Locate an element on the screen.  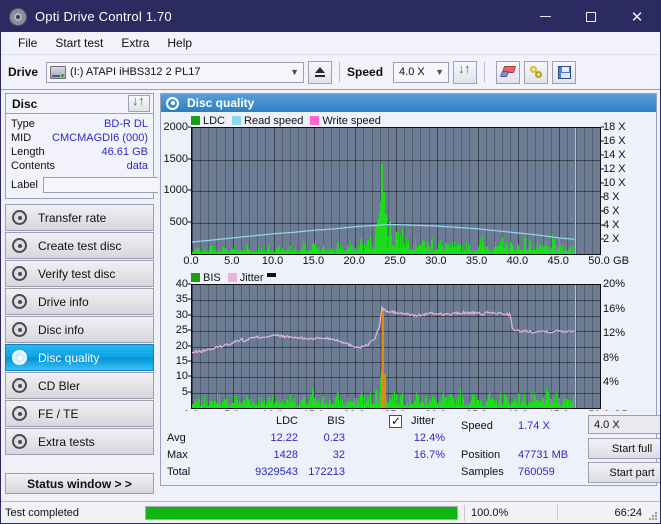
speed-select: 4.0 X ▼ is located at coordinates (421, 72).